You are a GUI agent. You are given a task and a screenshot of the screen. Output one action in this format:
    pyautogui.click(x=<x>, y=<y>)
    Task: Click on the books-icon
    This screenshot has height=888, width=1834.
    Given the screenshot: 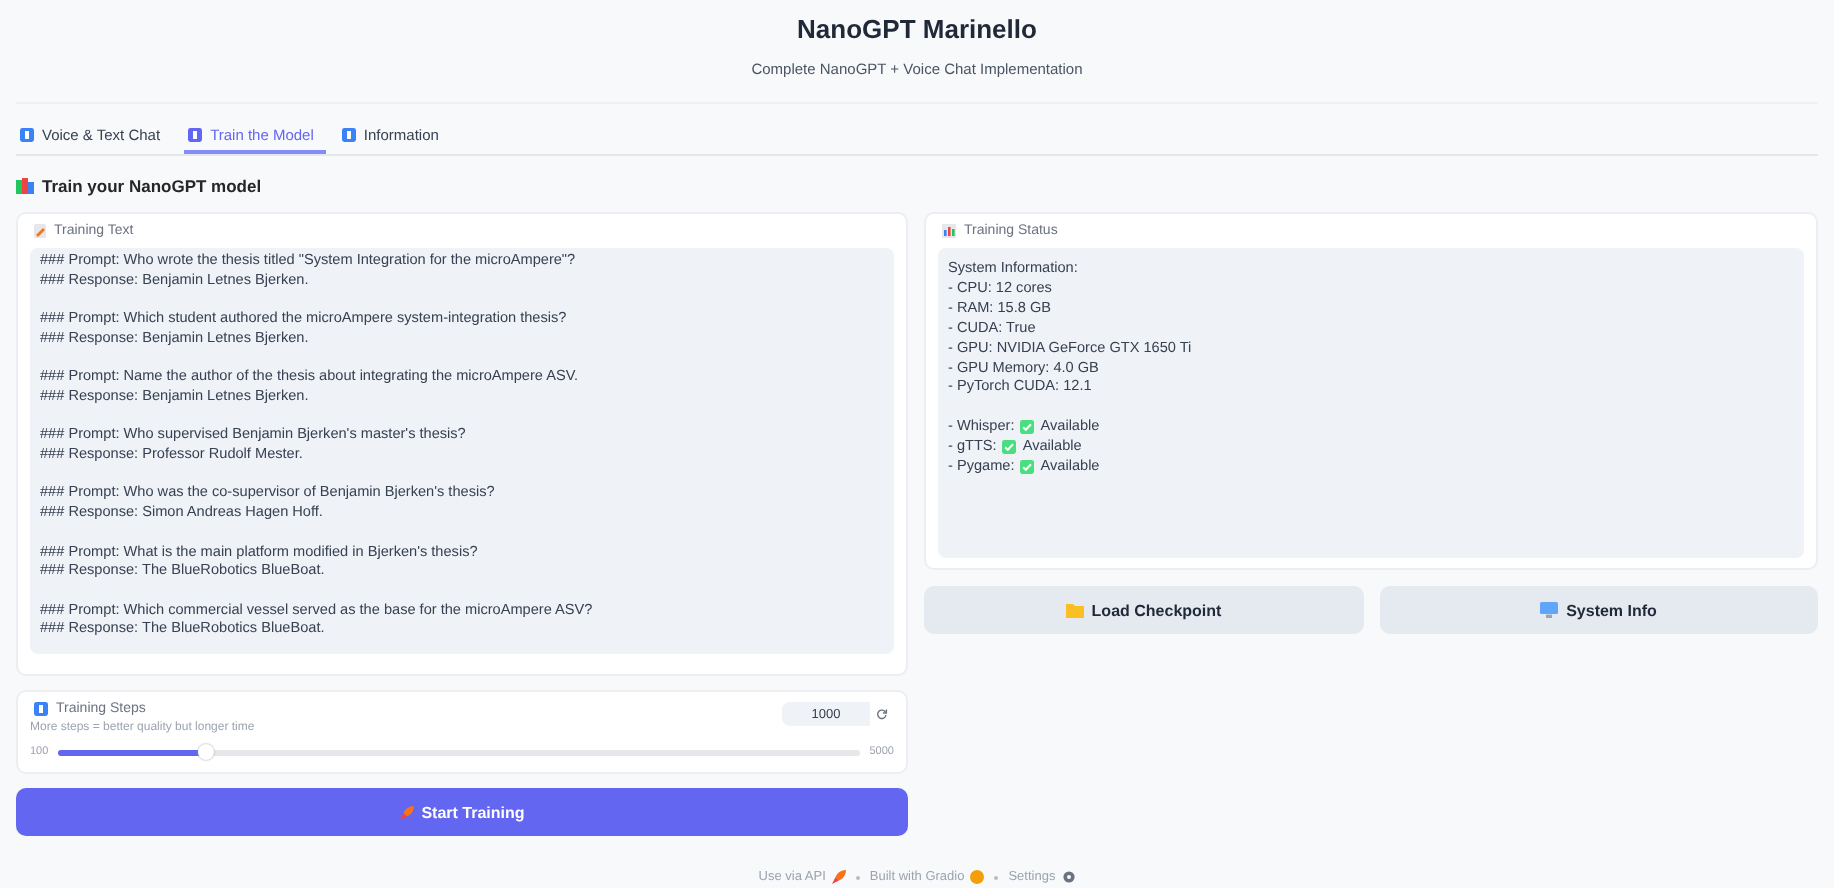 What is the action you would take?
    pyautogui.click(x=25, y=186)
    